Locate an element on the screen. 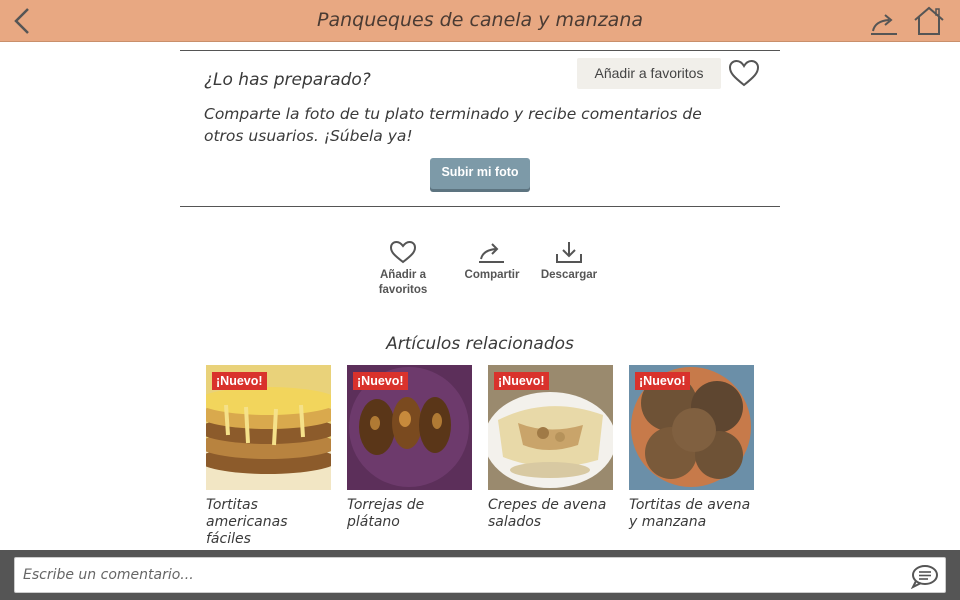 The image size is (960, 600). related-caption: Tortitas americanas fáciles is located at coordinates (247, 522).